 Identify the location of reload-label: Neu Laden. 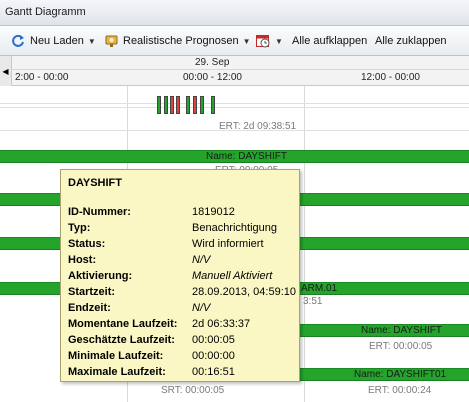
(57, 41).